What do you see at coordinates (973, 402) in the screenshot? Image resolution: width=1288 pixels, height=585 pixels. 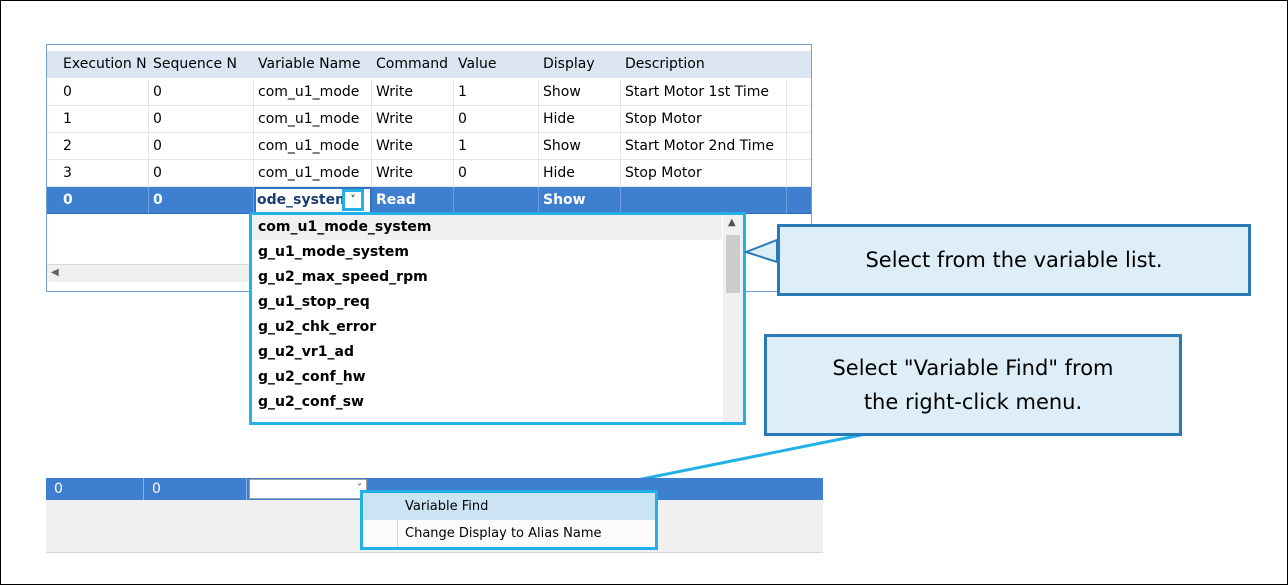 I see `callout-line-2: the right-click menu.` at bounding box center [973, 402].